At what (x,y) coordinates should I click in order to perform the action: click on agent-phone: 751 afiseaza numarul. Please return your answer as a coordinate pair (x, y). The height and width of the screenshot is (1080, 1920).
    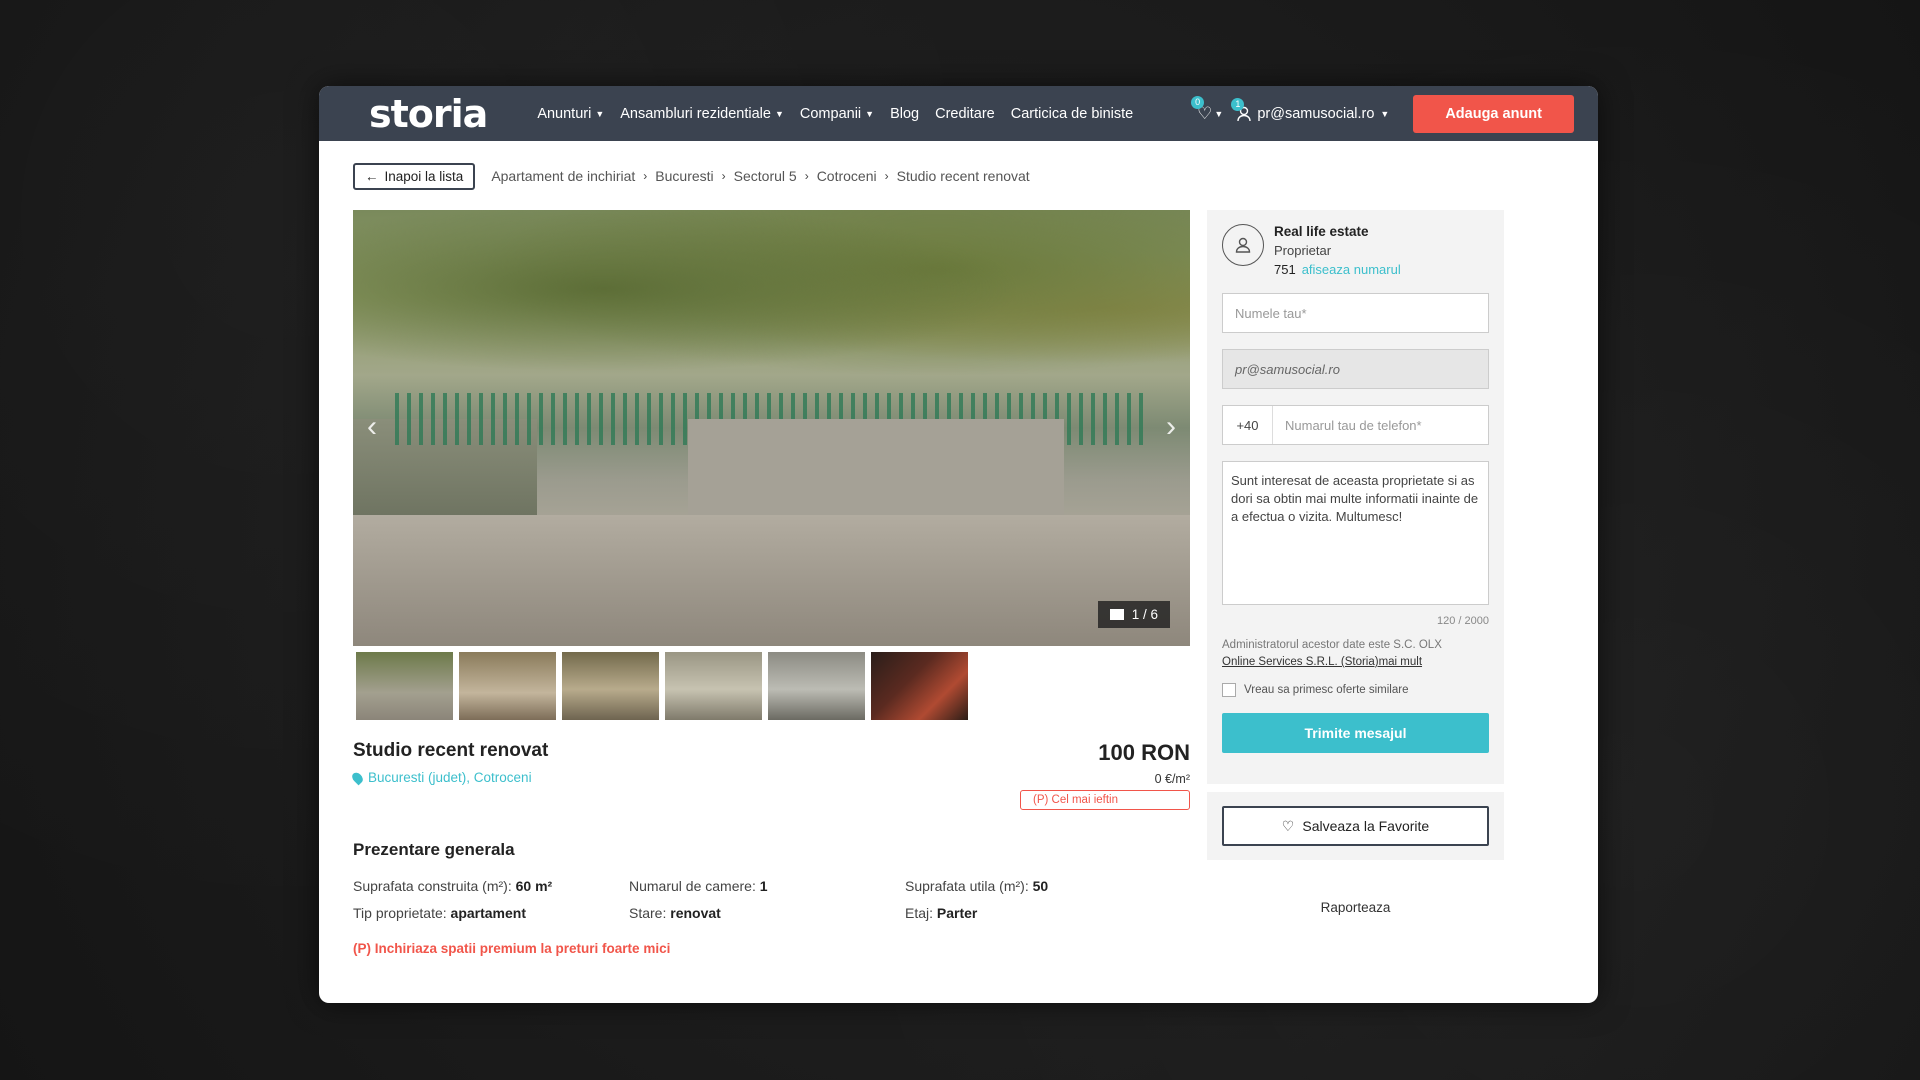
    Looking at the image, I should click on (1337, 269).